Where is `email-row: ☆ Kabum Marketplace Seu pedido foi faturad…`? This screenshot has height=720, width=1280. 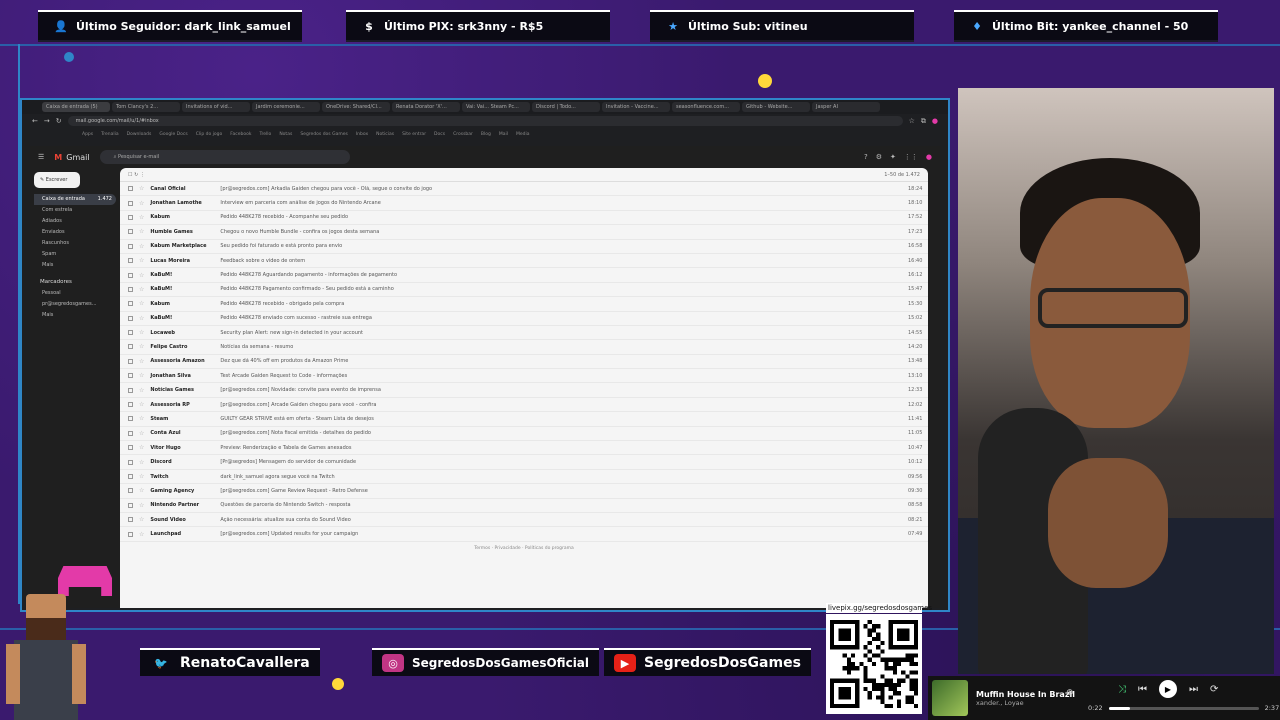
email-row: ☆ Kabum Marketplace Seu pedido foi faturad… is located at coordinates (524, 247).